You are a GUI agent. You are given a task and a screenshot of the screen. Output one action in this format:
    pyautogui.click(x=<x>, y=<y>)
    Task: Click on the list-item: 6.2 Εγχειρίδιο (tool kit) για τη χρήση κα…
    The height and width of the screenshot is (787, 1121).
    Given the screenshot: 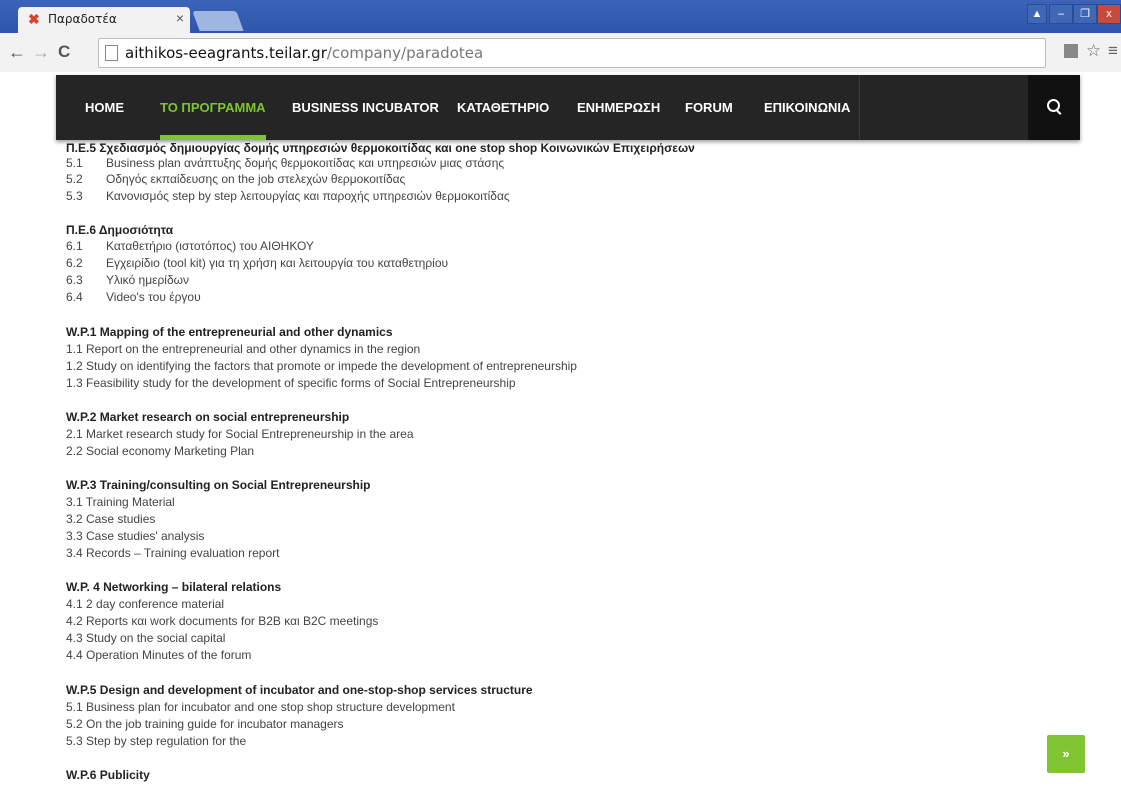 What is the action you would take?
    pyautogui.click(x=257, y=263)
    